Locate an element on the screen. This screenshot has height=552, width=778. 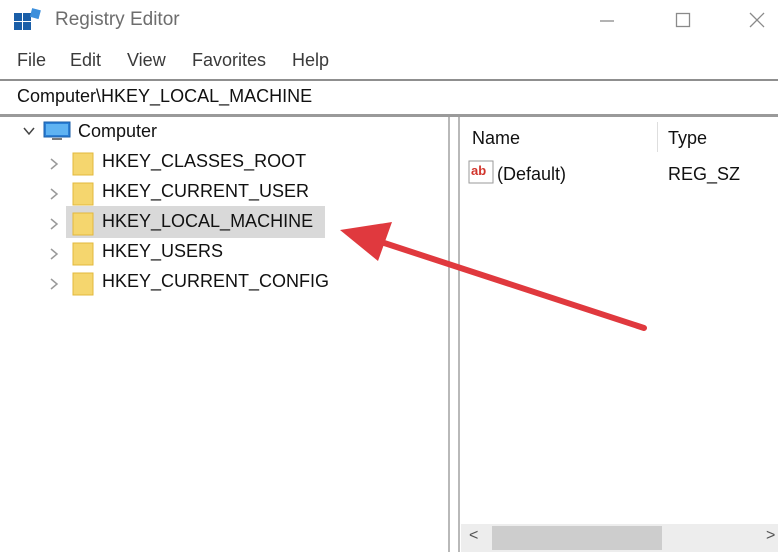
column-header-name: Name is located at coordinates (496, 138).